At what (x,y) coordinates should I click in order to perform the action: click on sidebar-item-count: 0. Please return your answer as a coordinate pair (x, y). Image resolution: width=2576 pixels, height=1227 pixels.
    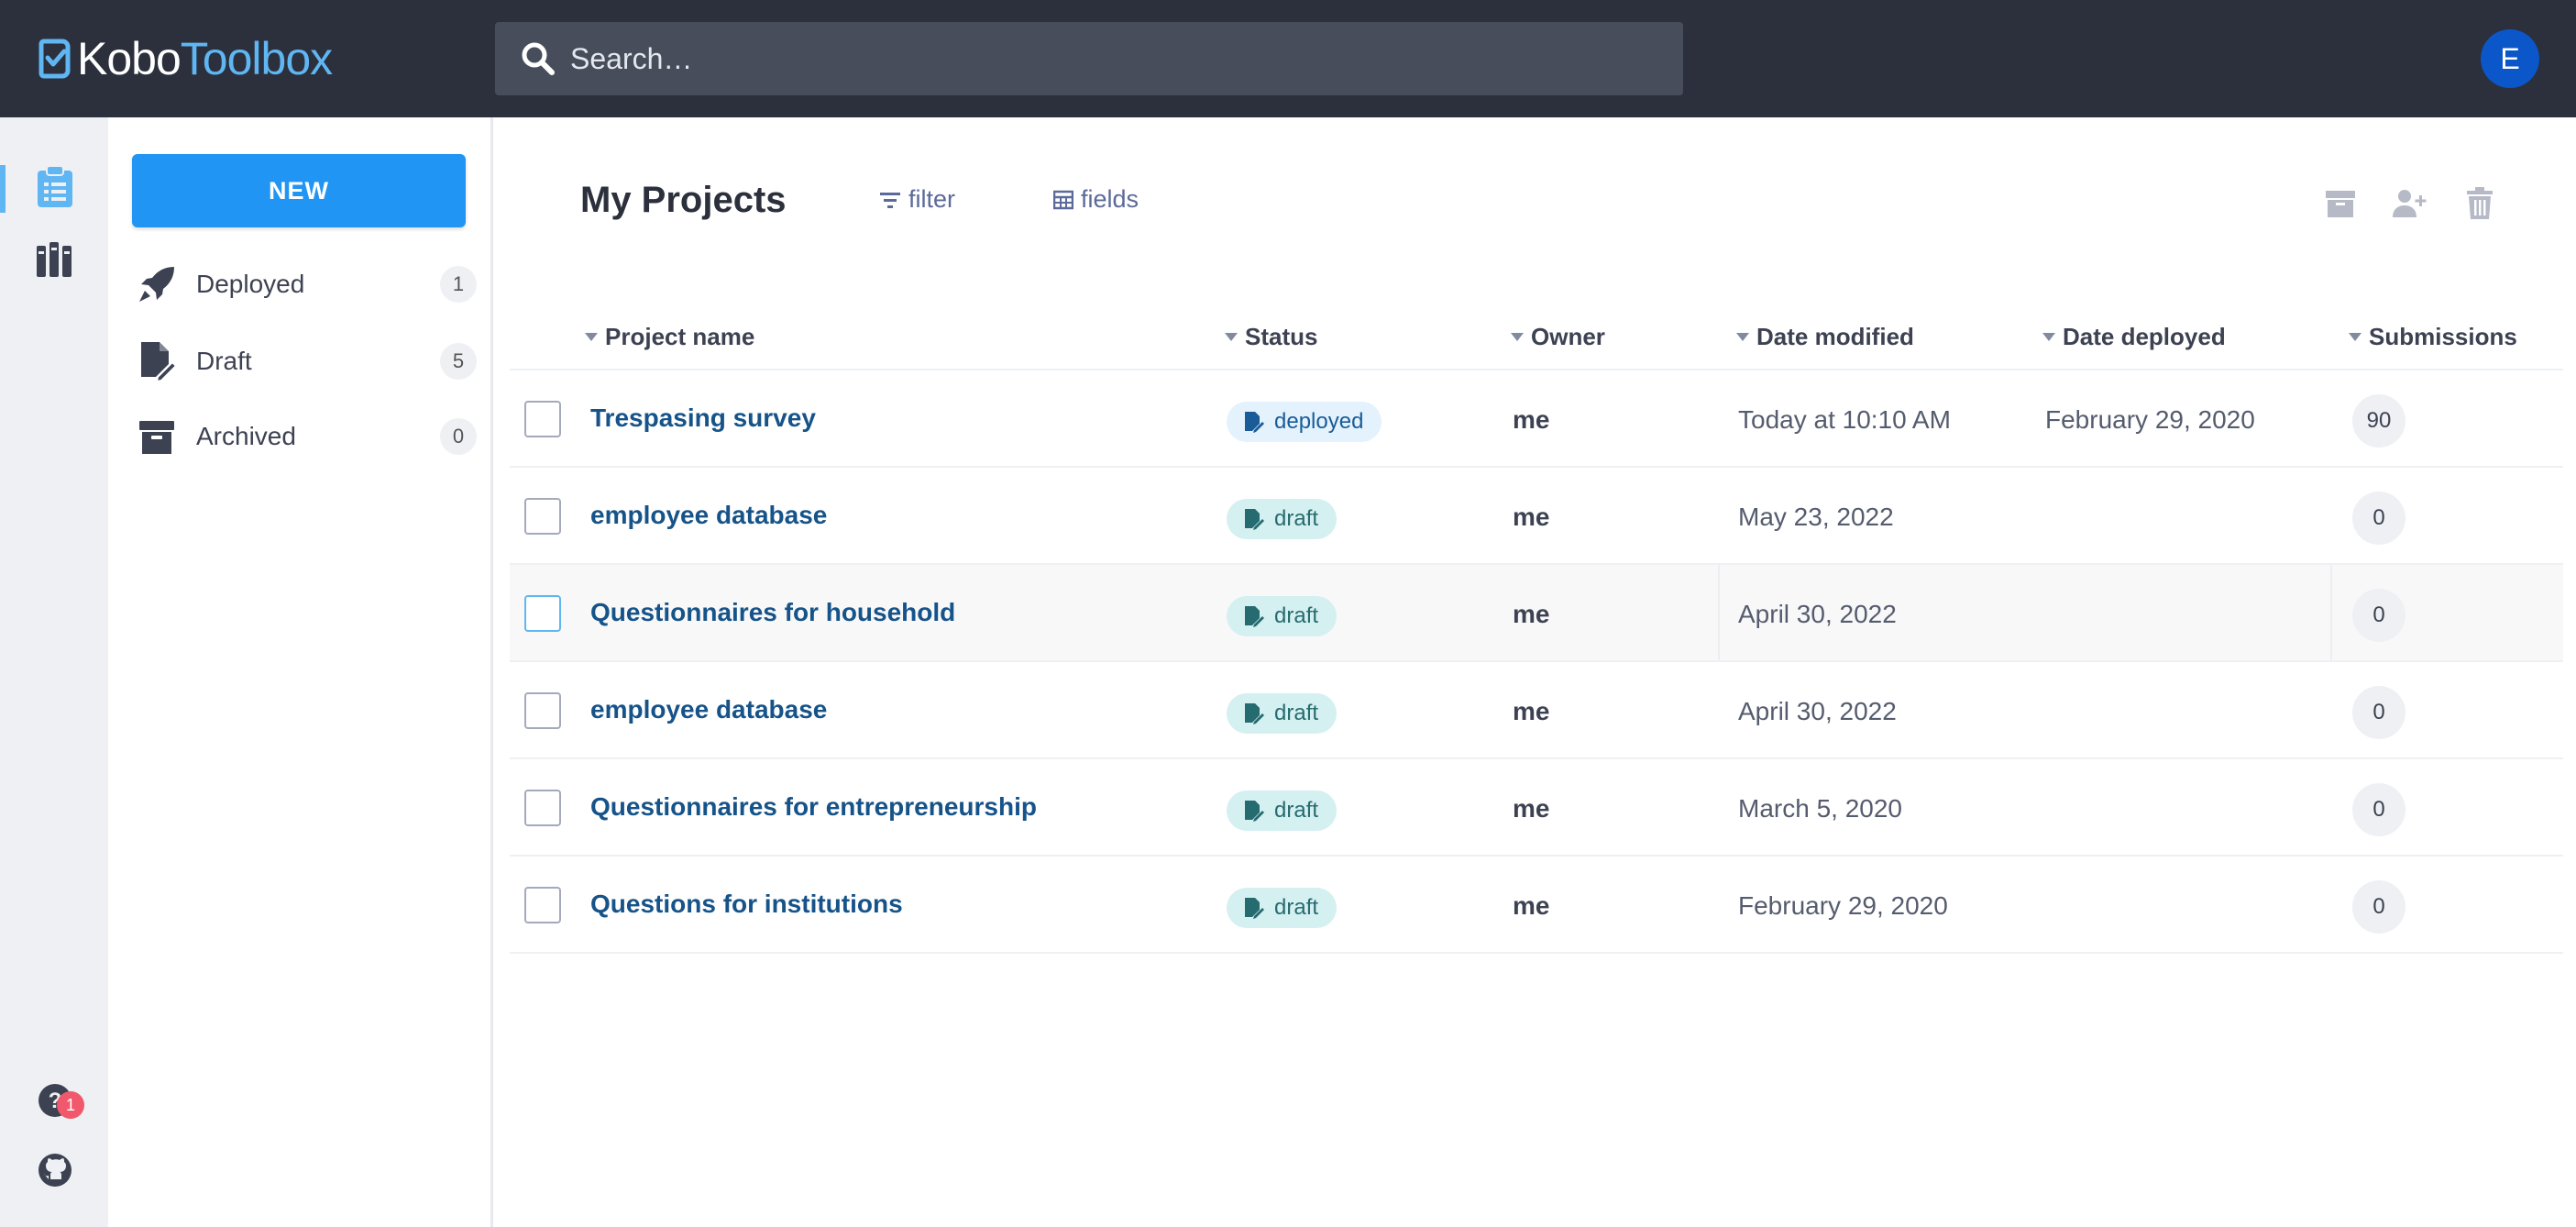
    Looking at the image, I should click on (458, 436).